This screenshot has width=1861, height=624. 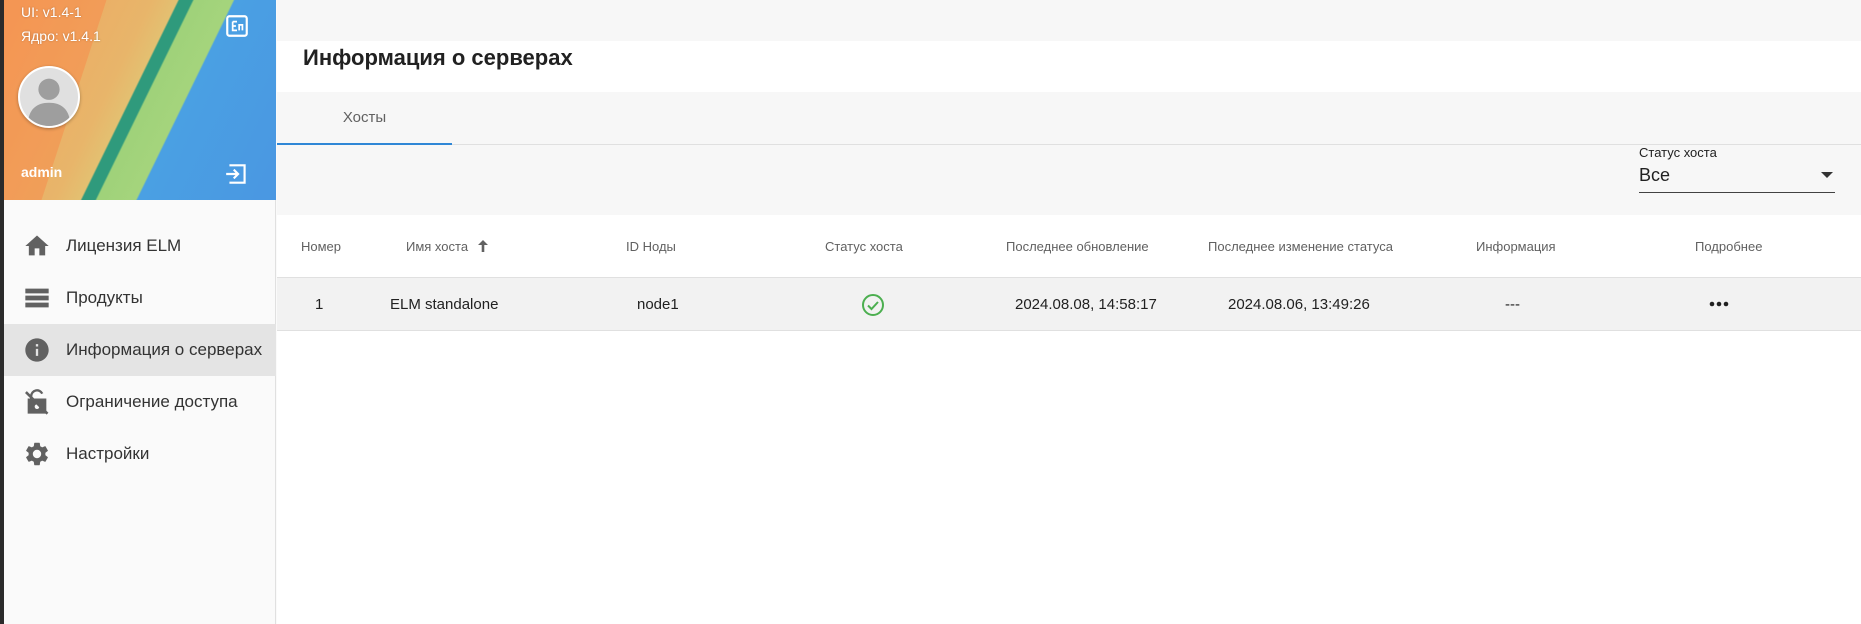 I want to click on cell-last-status-change: 2024.08.06, 13:49:26, so click(x=1299, y=304).